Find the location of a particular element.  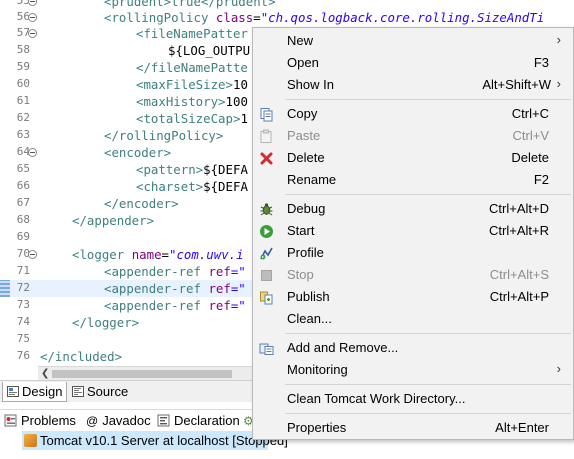

tab-source-label: Source is located at coordinates (108, 391).